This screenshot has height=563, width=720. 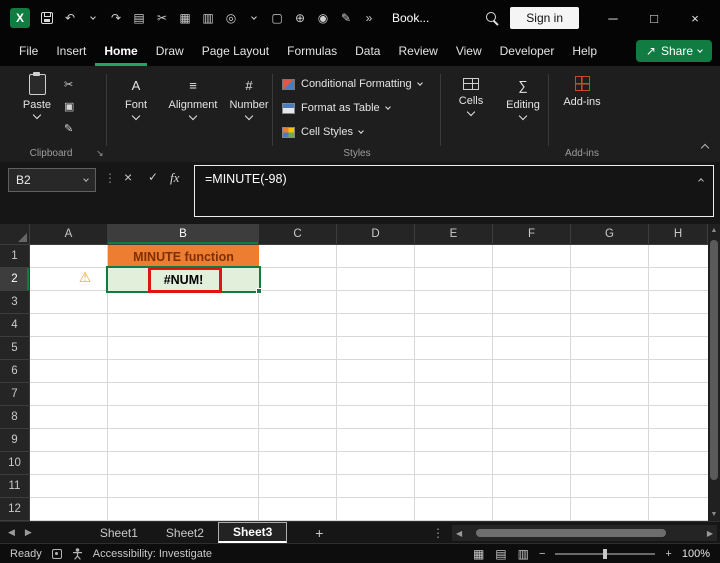 I want to click on draw-icon: ✎, so click(x=346, y=18).